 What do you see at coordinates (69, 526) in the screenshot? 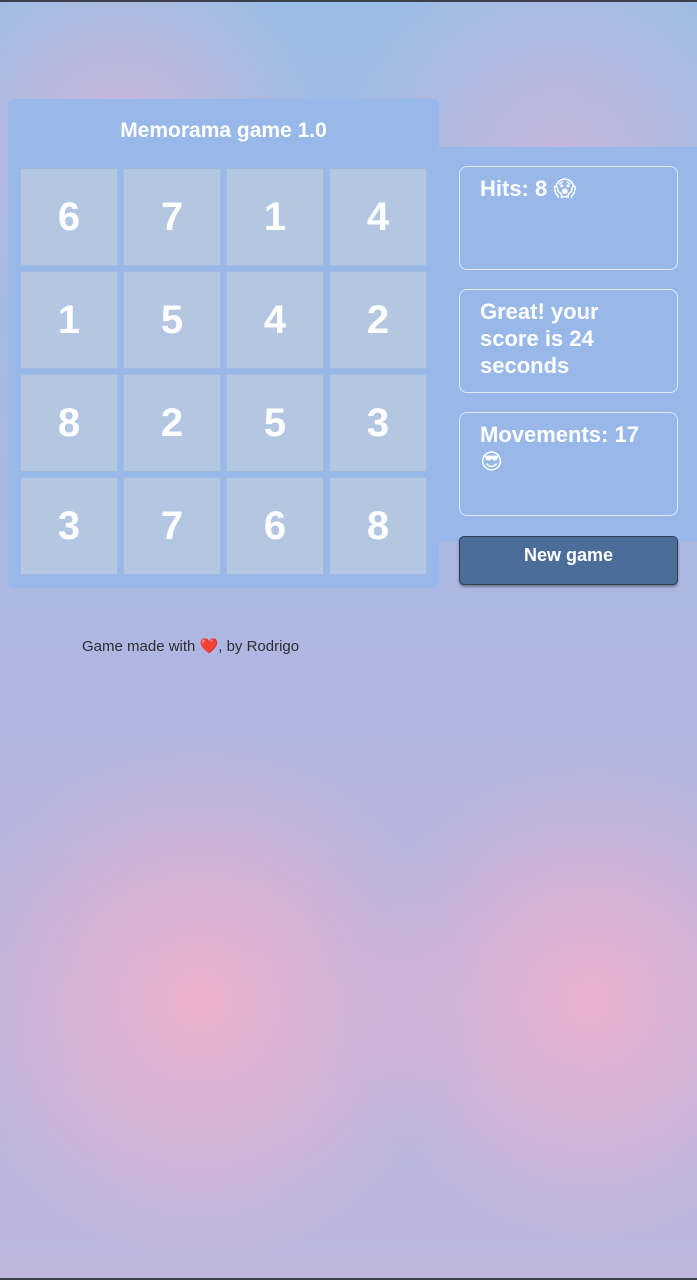
I see `card-13: 3` at bounding box center [69, 526].